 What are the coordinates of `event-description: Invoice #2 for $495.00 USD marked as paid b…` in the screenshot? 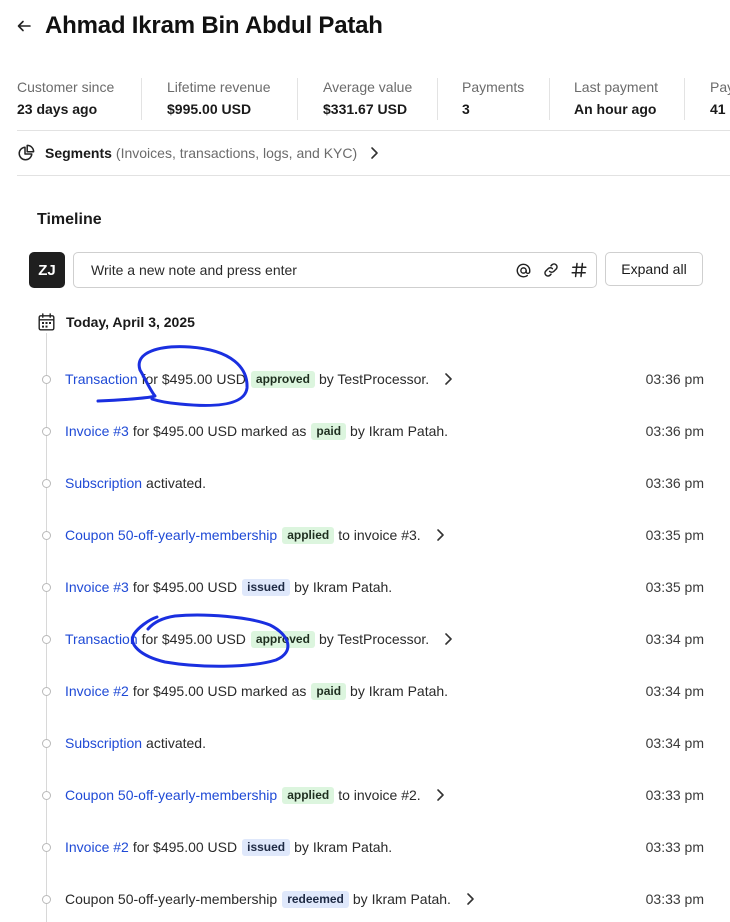 It's located at (256, 691).